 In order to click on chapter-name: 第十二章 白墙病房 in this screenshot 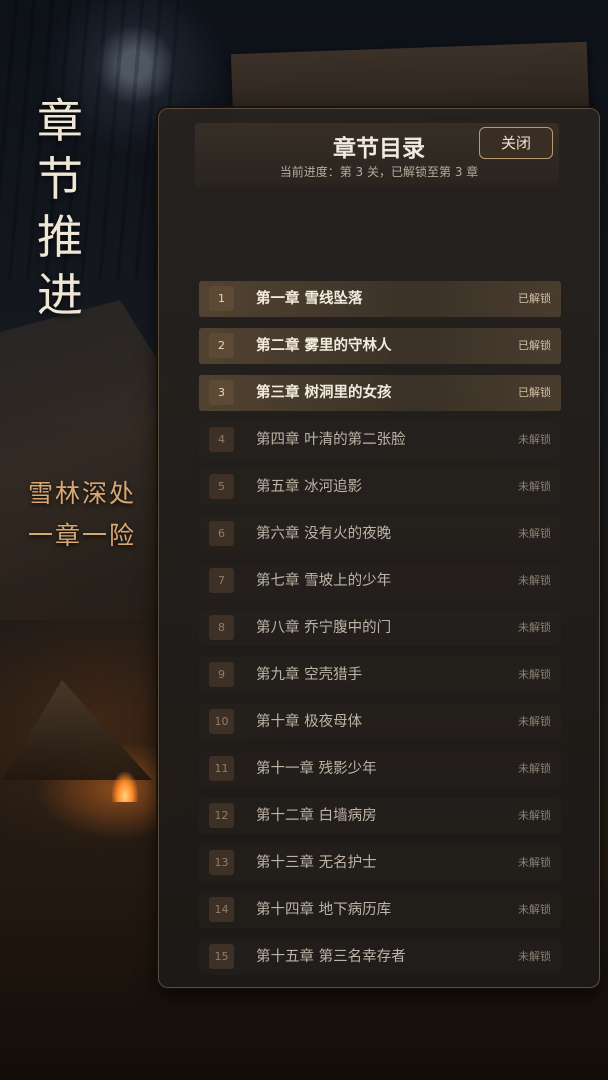, I will do `click(316, 816)`.